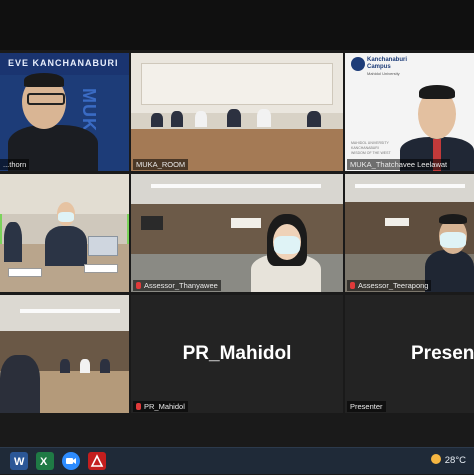  What do you see at coordinates (237, 460) in the screenshot?
I see `windows-taskbar: W X 28°C` at bounding box center [237, 460].